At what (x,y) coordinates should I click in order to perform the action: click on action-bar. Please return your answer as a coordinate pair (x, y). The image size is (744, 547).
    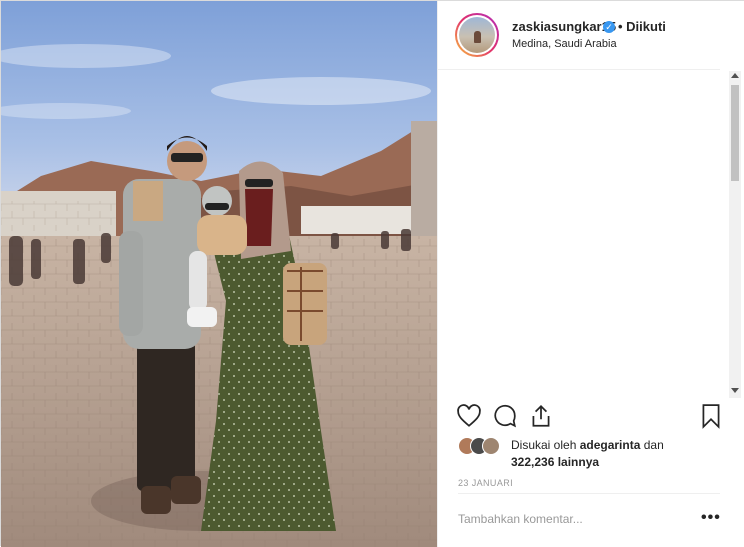
    Looking at the image, I should click on (588, 418).